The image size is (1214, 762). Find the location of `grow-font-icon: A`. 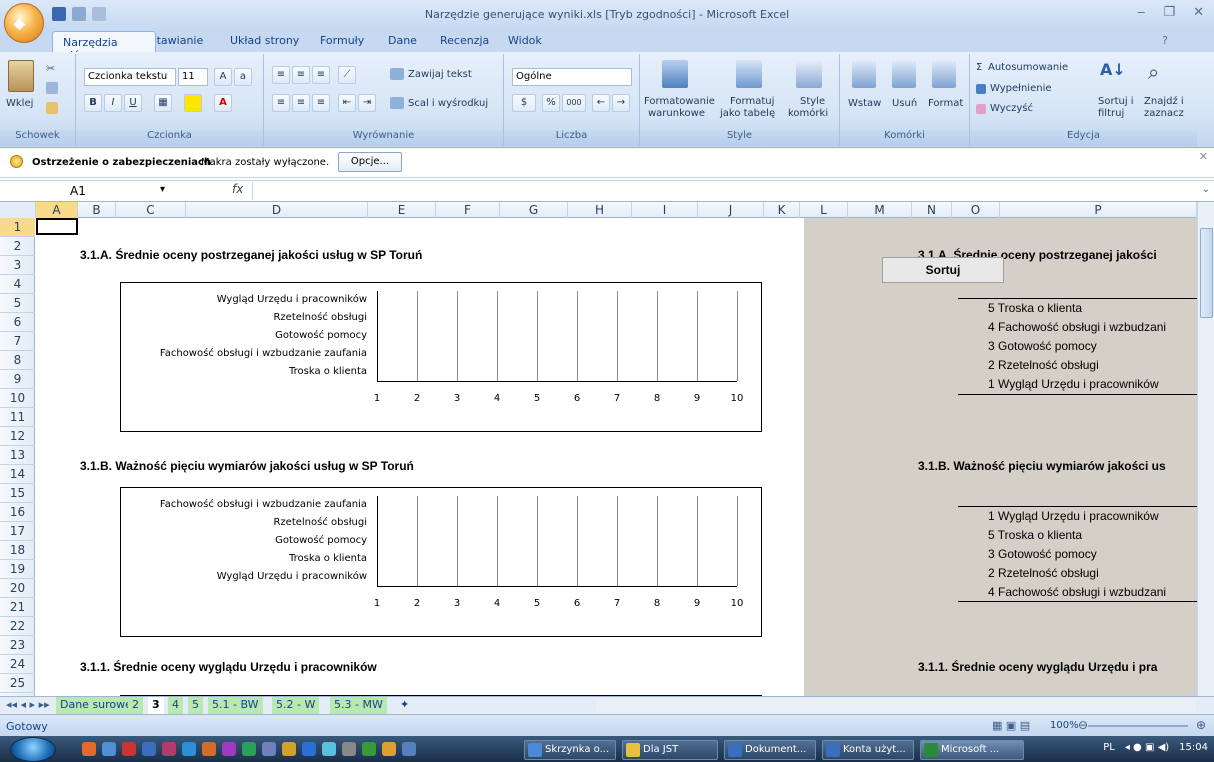

grow-font-icon: A is located at coordinates (223, 77).